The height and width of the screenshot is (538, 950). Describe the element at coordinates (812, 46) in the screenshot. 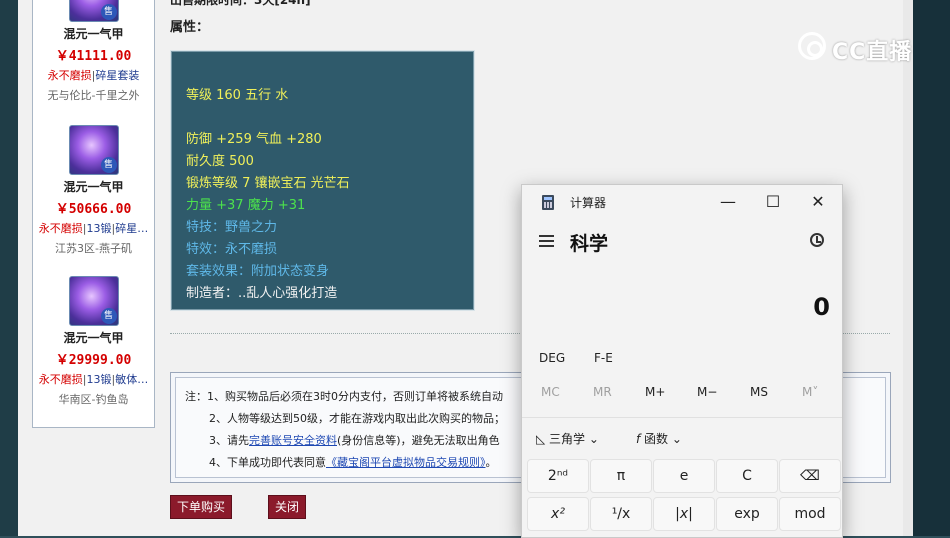

I see `watermark-logo-icon` at that location.